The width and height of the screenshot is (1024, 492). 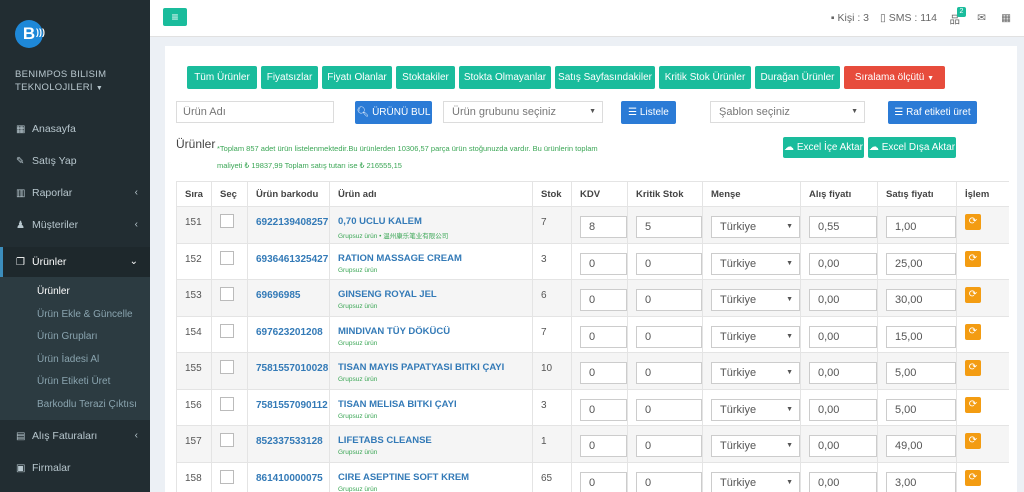 What do you see at coordinates (823, 147) in the screenshot?
I see `excel-import-button: ☁ Excel İçe Aktar` at bounding box center [823, 147].